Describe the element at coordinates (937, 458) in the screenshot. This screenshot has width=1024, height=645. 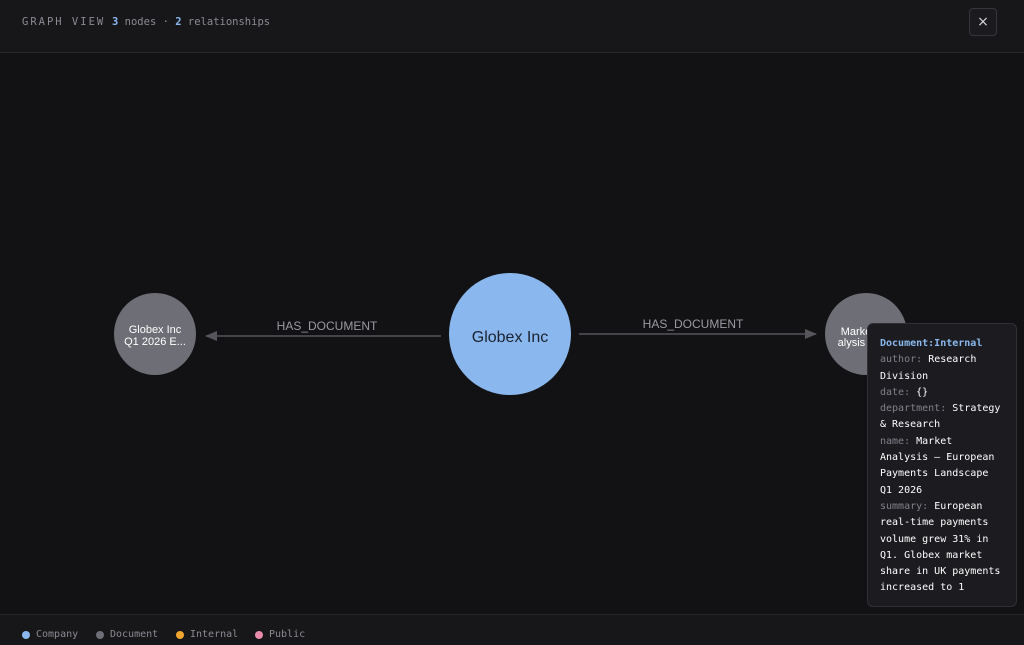
I see `tooltip-value: Analysis — European` at that location.